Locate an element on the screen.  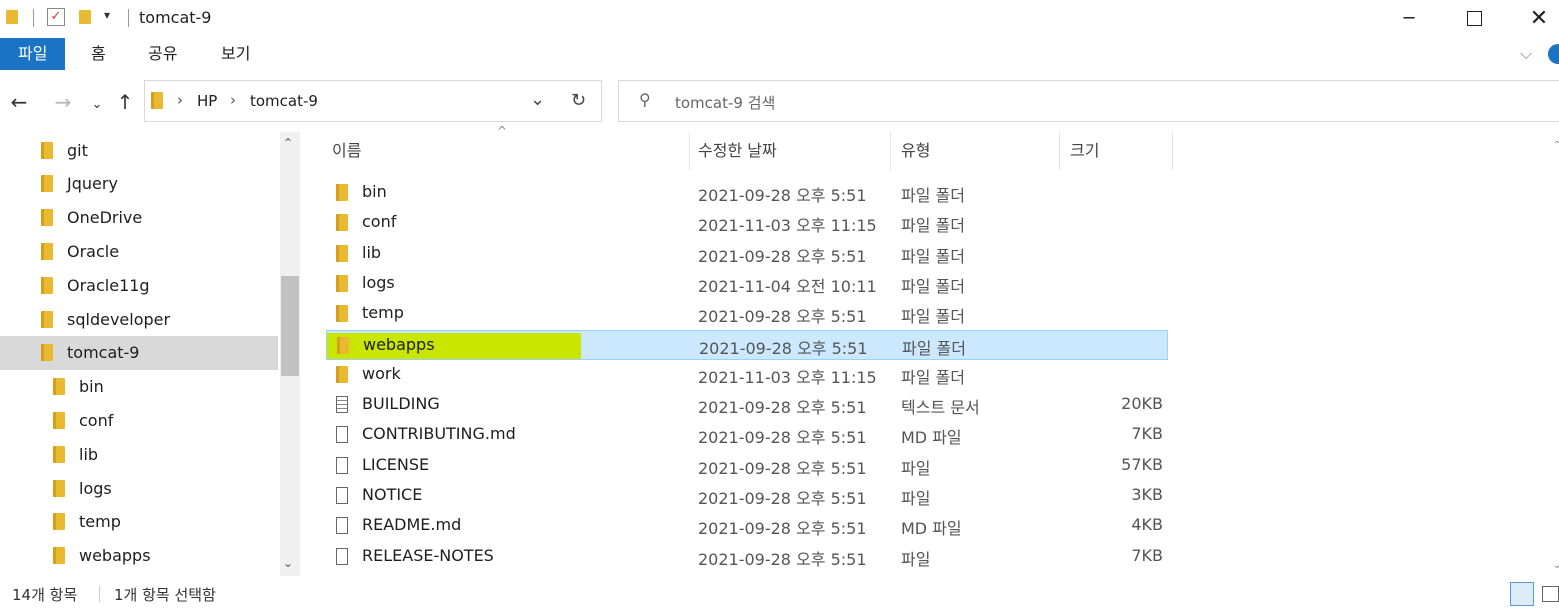
search-box: ⚲ tomcat-9 검색 is located at coordinates (1088, 101).